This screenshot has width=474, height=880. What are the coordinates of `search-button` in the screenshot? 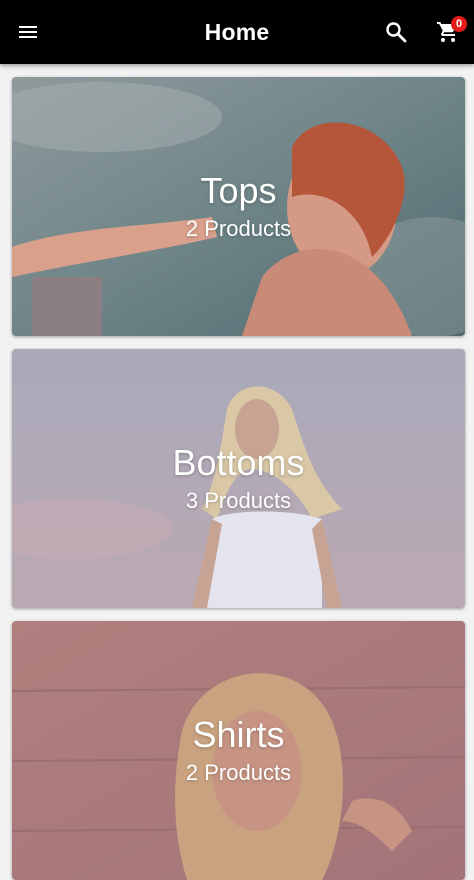 It's located at (396, 32).